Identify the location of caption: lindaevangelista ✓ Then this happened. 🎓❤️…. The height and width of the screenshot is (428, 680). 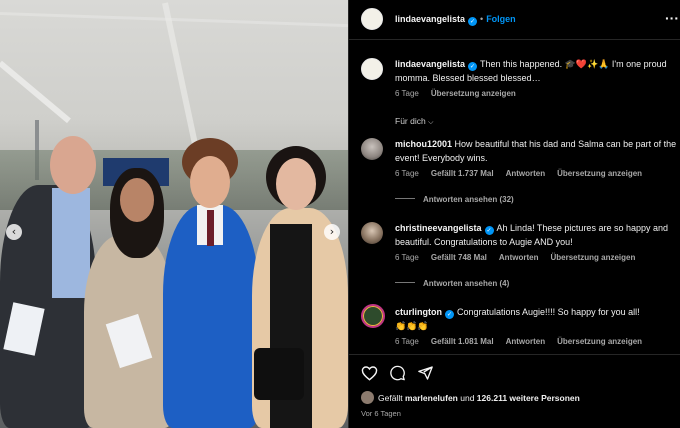
(537, 71).